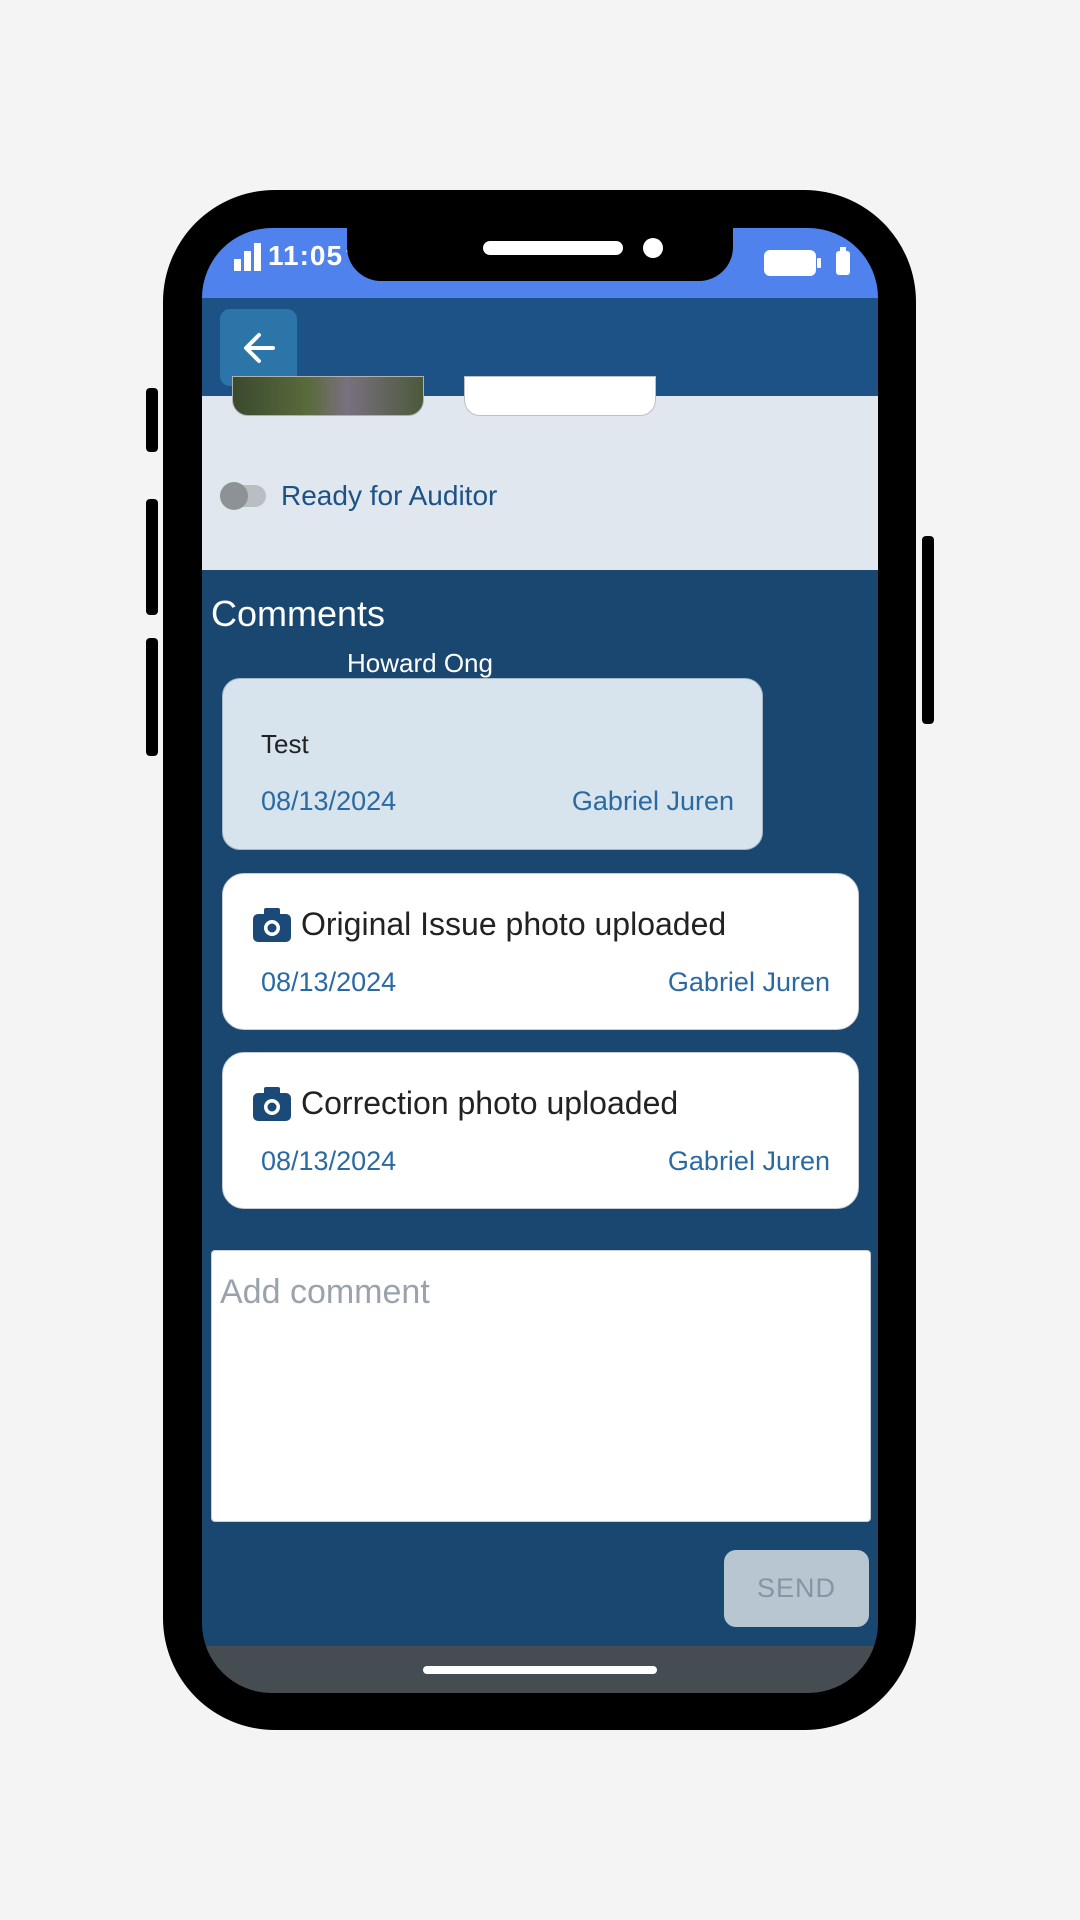  What do you see at coordinates (492, 764) in the screenshot?
I see `comment-bubble: Test 08/13/2024 Gabriel Juren` at bounding box center [492, 764].